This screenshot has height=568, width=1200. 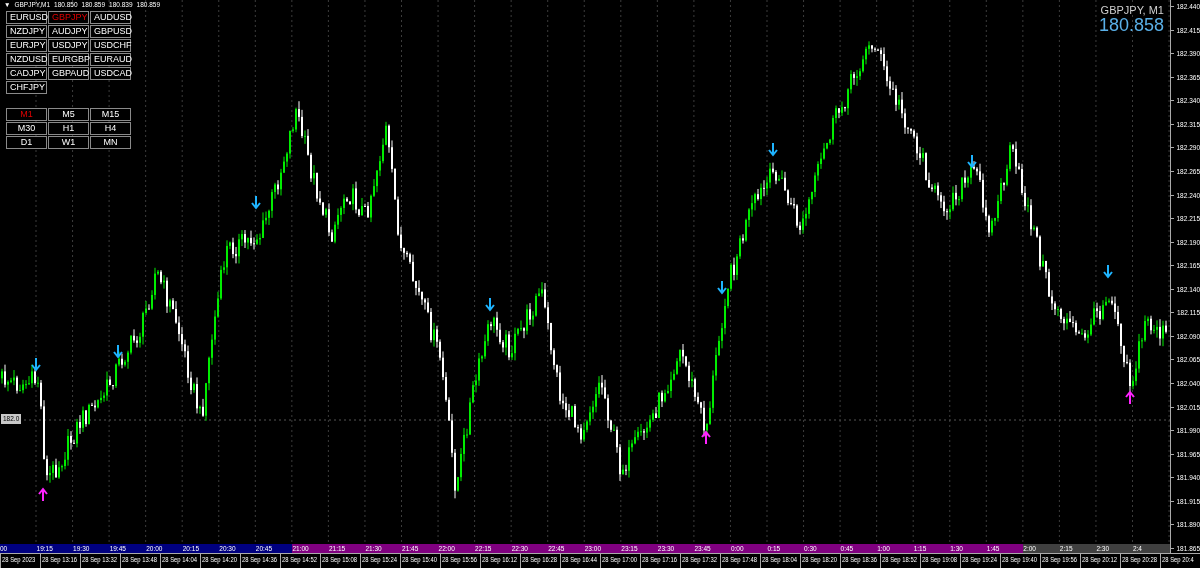 I want to click on symbol-button: EURGBP, so click(x=68, y=59).